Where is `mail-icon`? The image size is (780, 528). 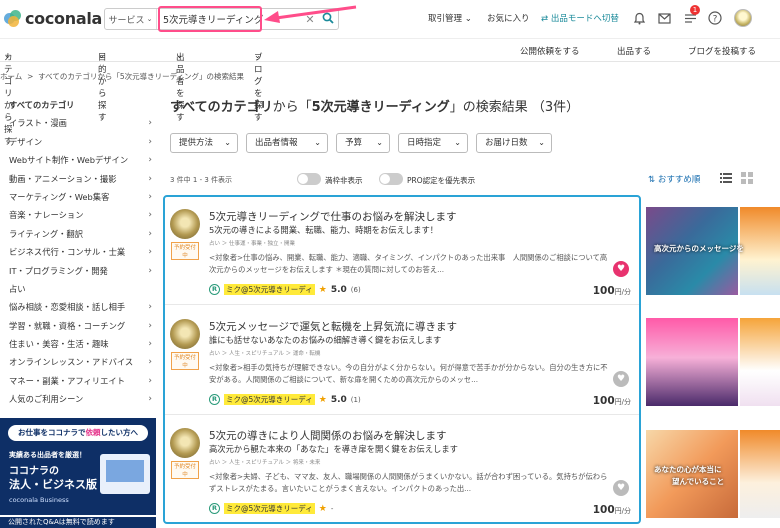
mail-icon is located at coordinates (664, 18).